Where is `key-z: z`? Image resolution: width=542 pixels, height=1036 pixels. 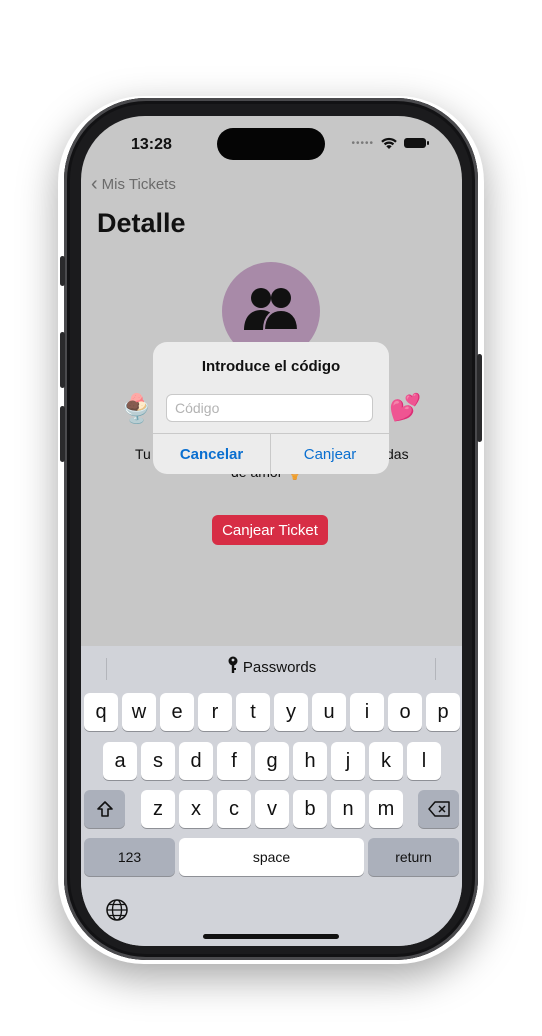
key-z: z is located at coordinates (158, 809).